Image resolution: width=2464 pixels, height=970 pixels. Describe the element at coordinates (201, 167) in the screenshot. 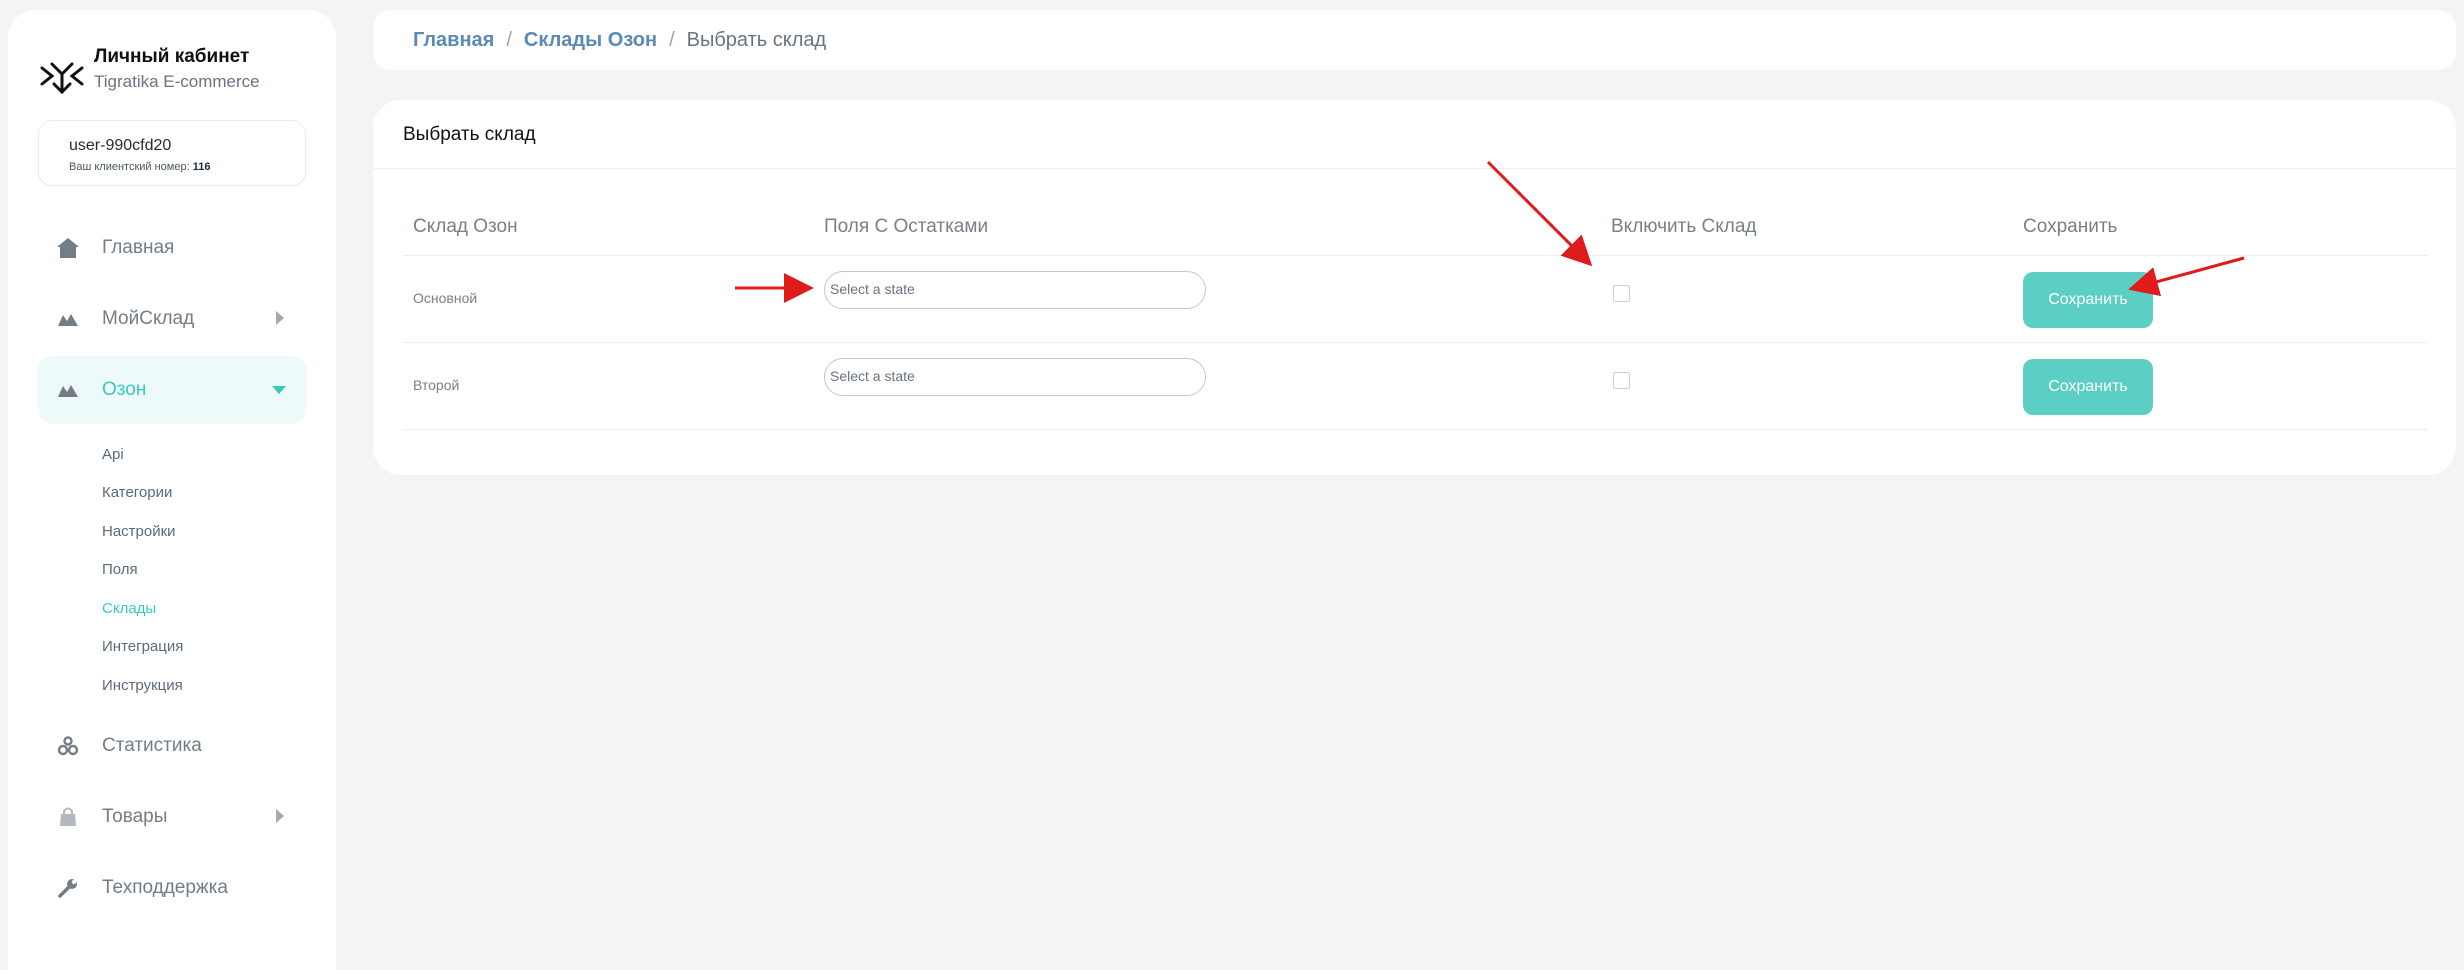

I see `client-number-value: 116` at that location.